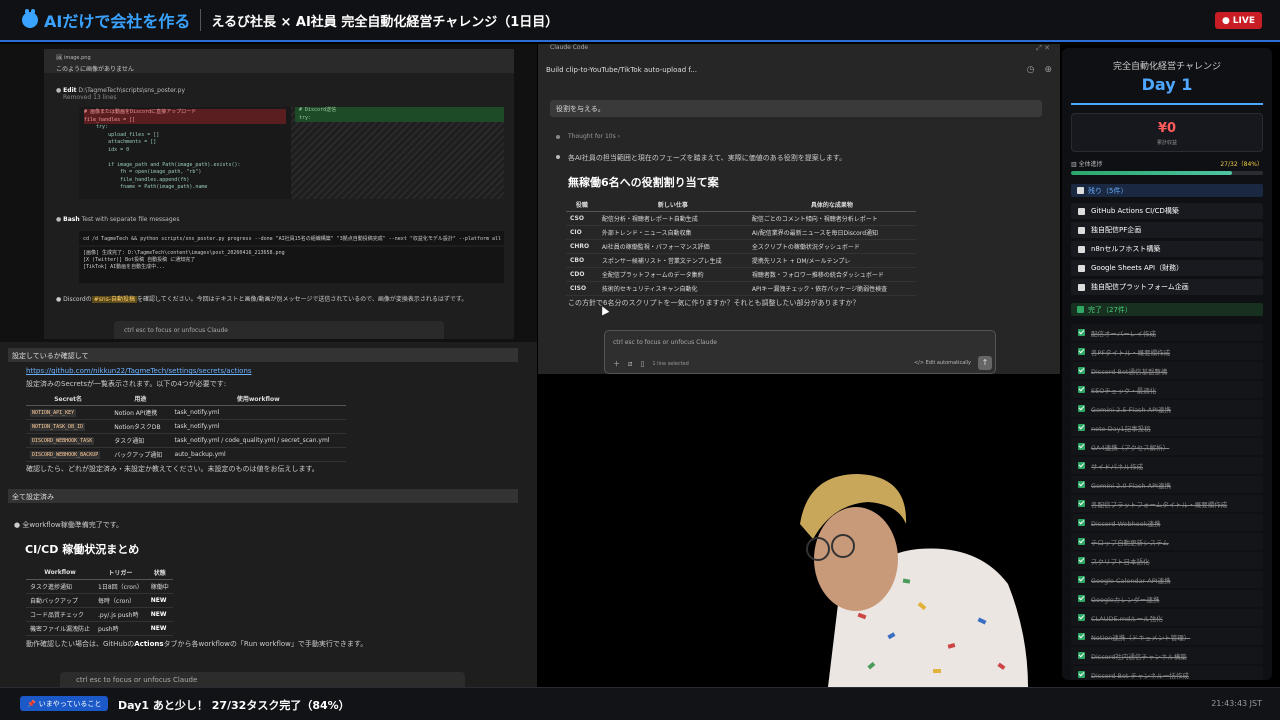  What do you see at coordinates (1124, 390) in the screenshot?
I see `task-label: SEOチェック・最適化` at bounding box center [1124, 390].